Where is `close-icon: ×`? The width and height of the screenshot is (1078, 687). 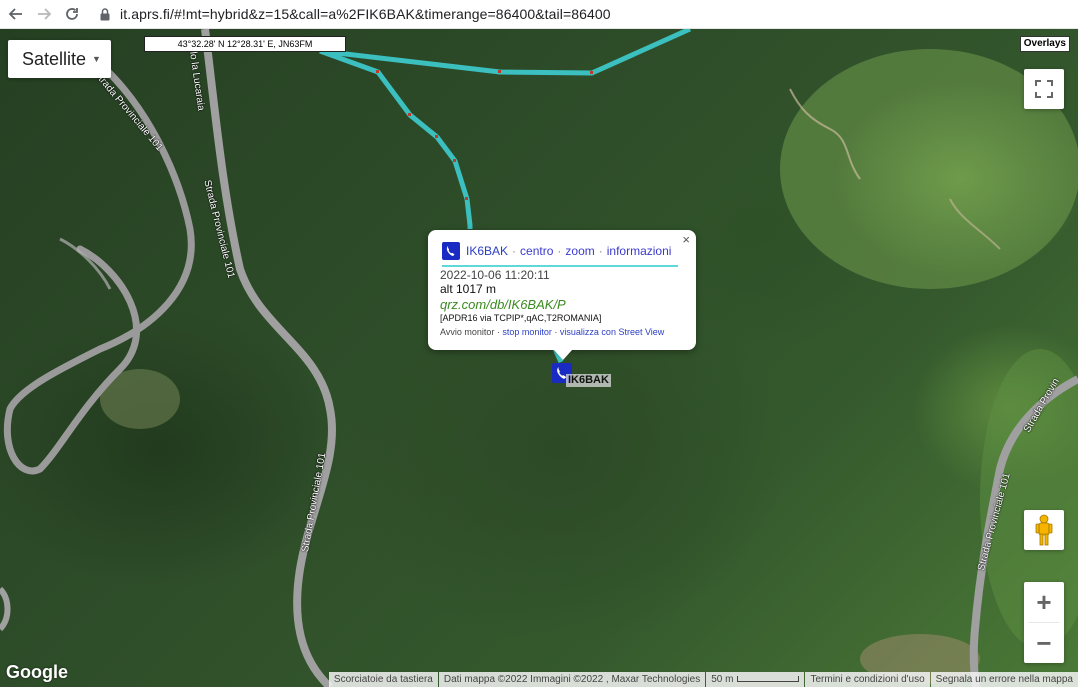
close-icon: × is located at coordinates (686, 239).